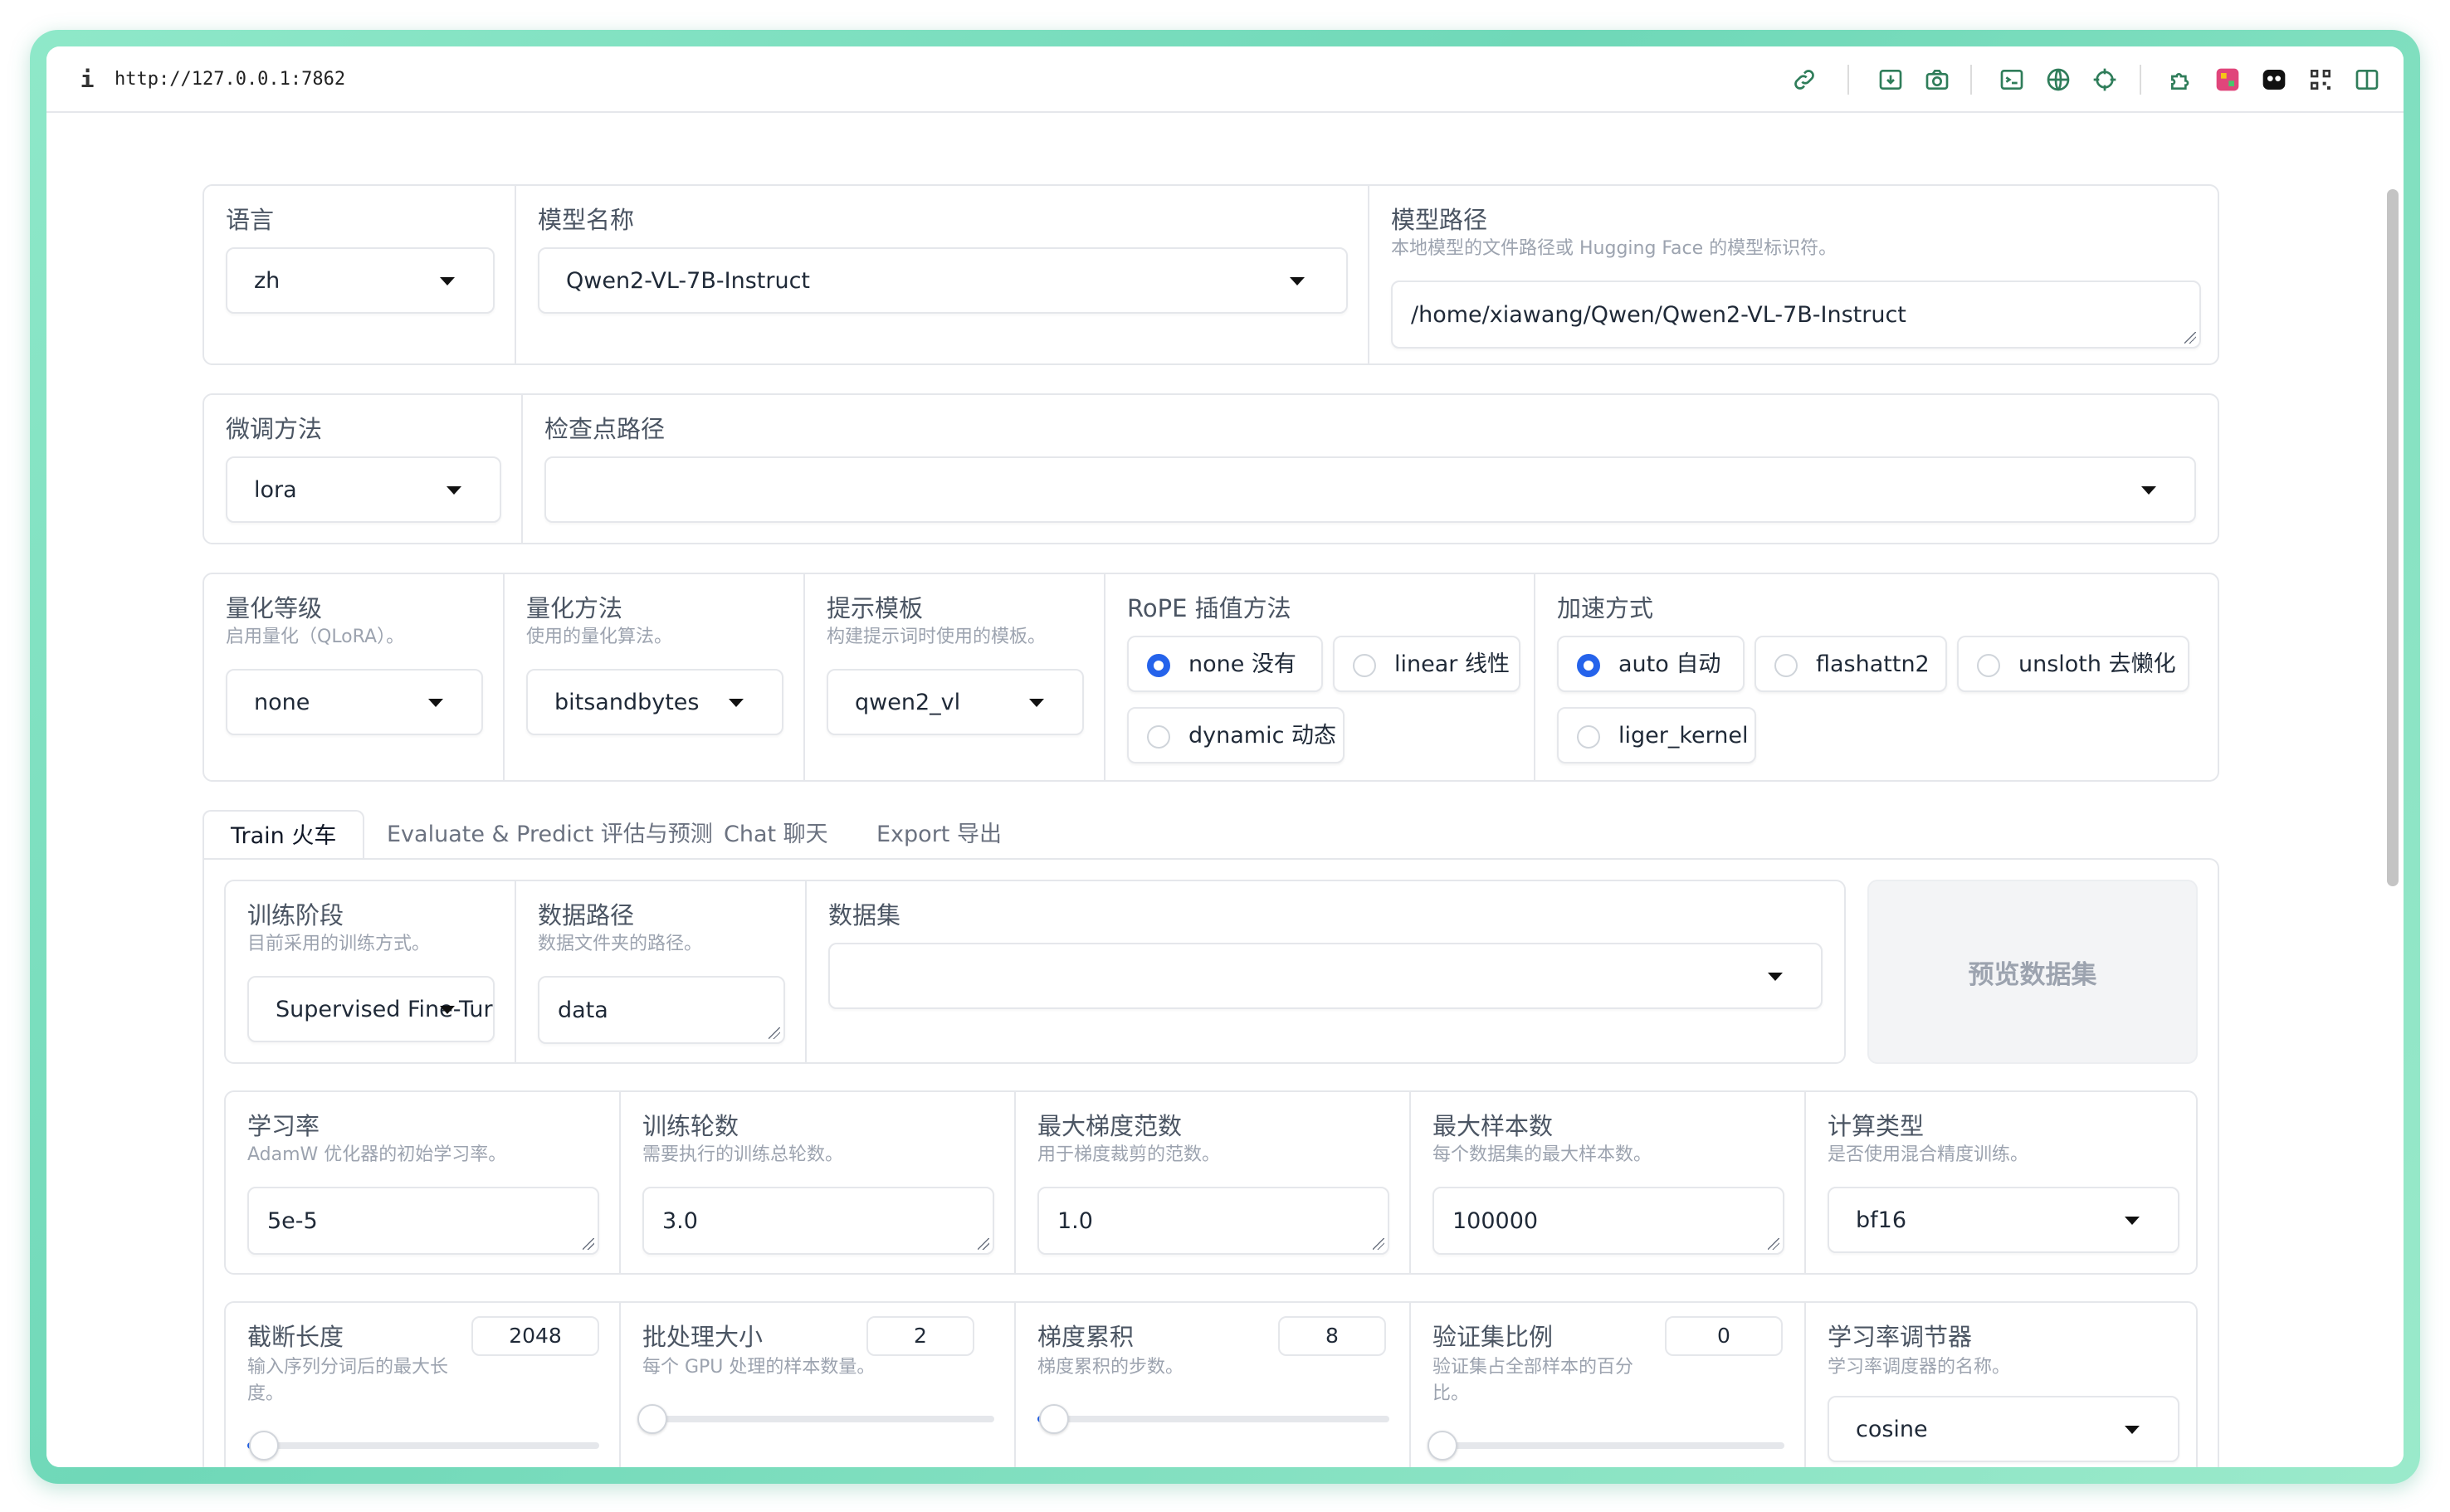 The image size is (2450, 1512). Describe the element at coordinates (1055, 1419) in the screenshot. I see `grad-accum-slider-thumb` at that location.